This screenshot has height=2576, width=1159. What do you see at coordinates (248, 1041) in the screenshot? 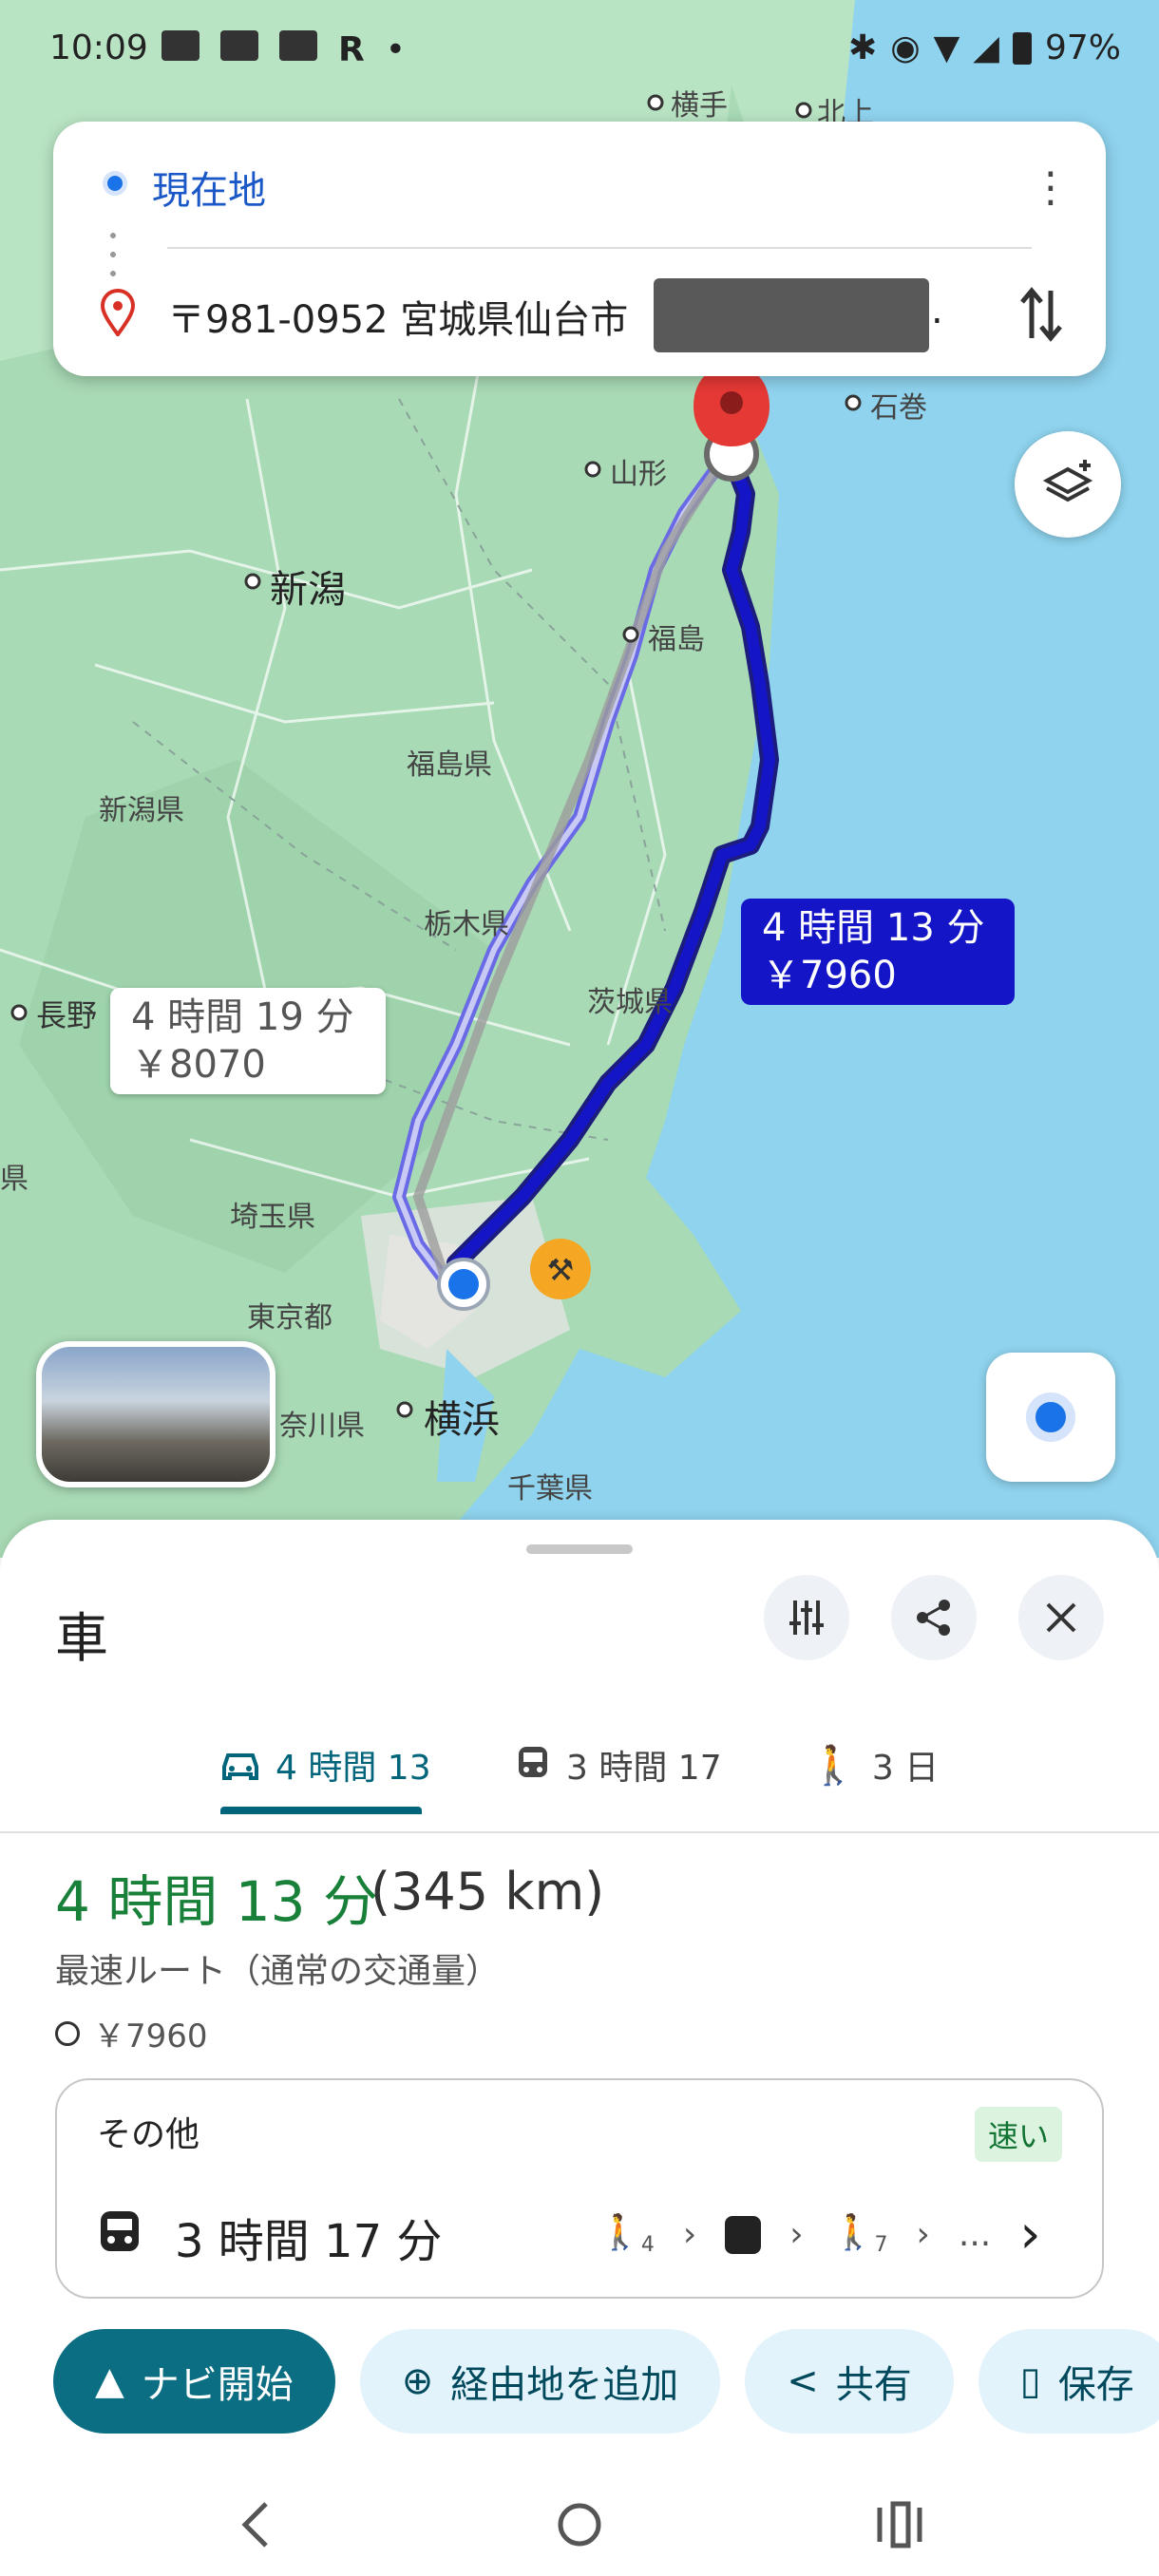
I see `alt-route-label: 4 時間 19 分 ￥8070` at bounding box center [248, 1041].